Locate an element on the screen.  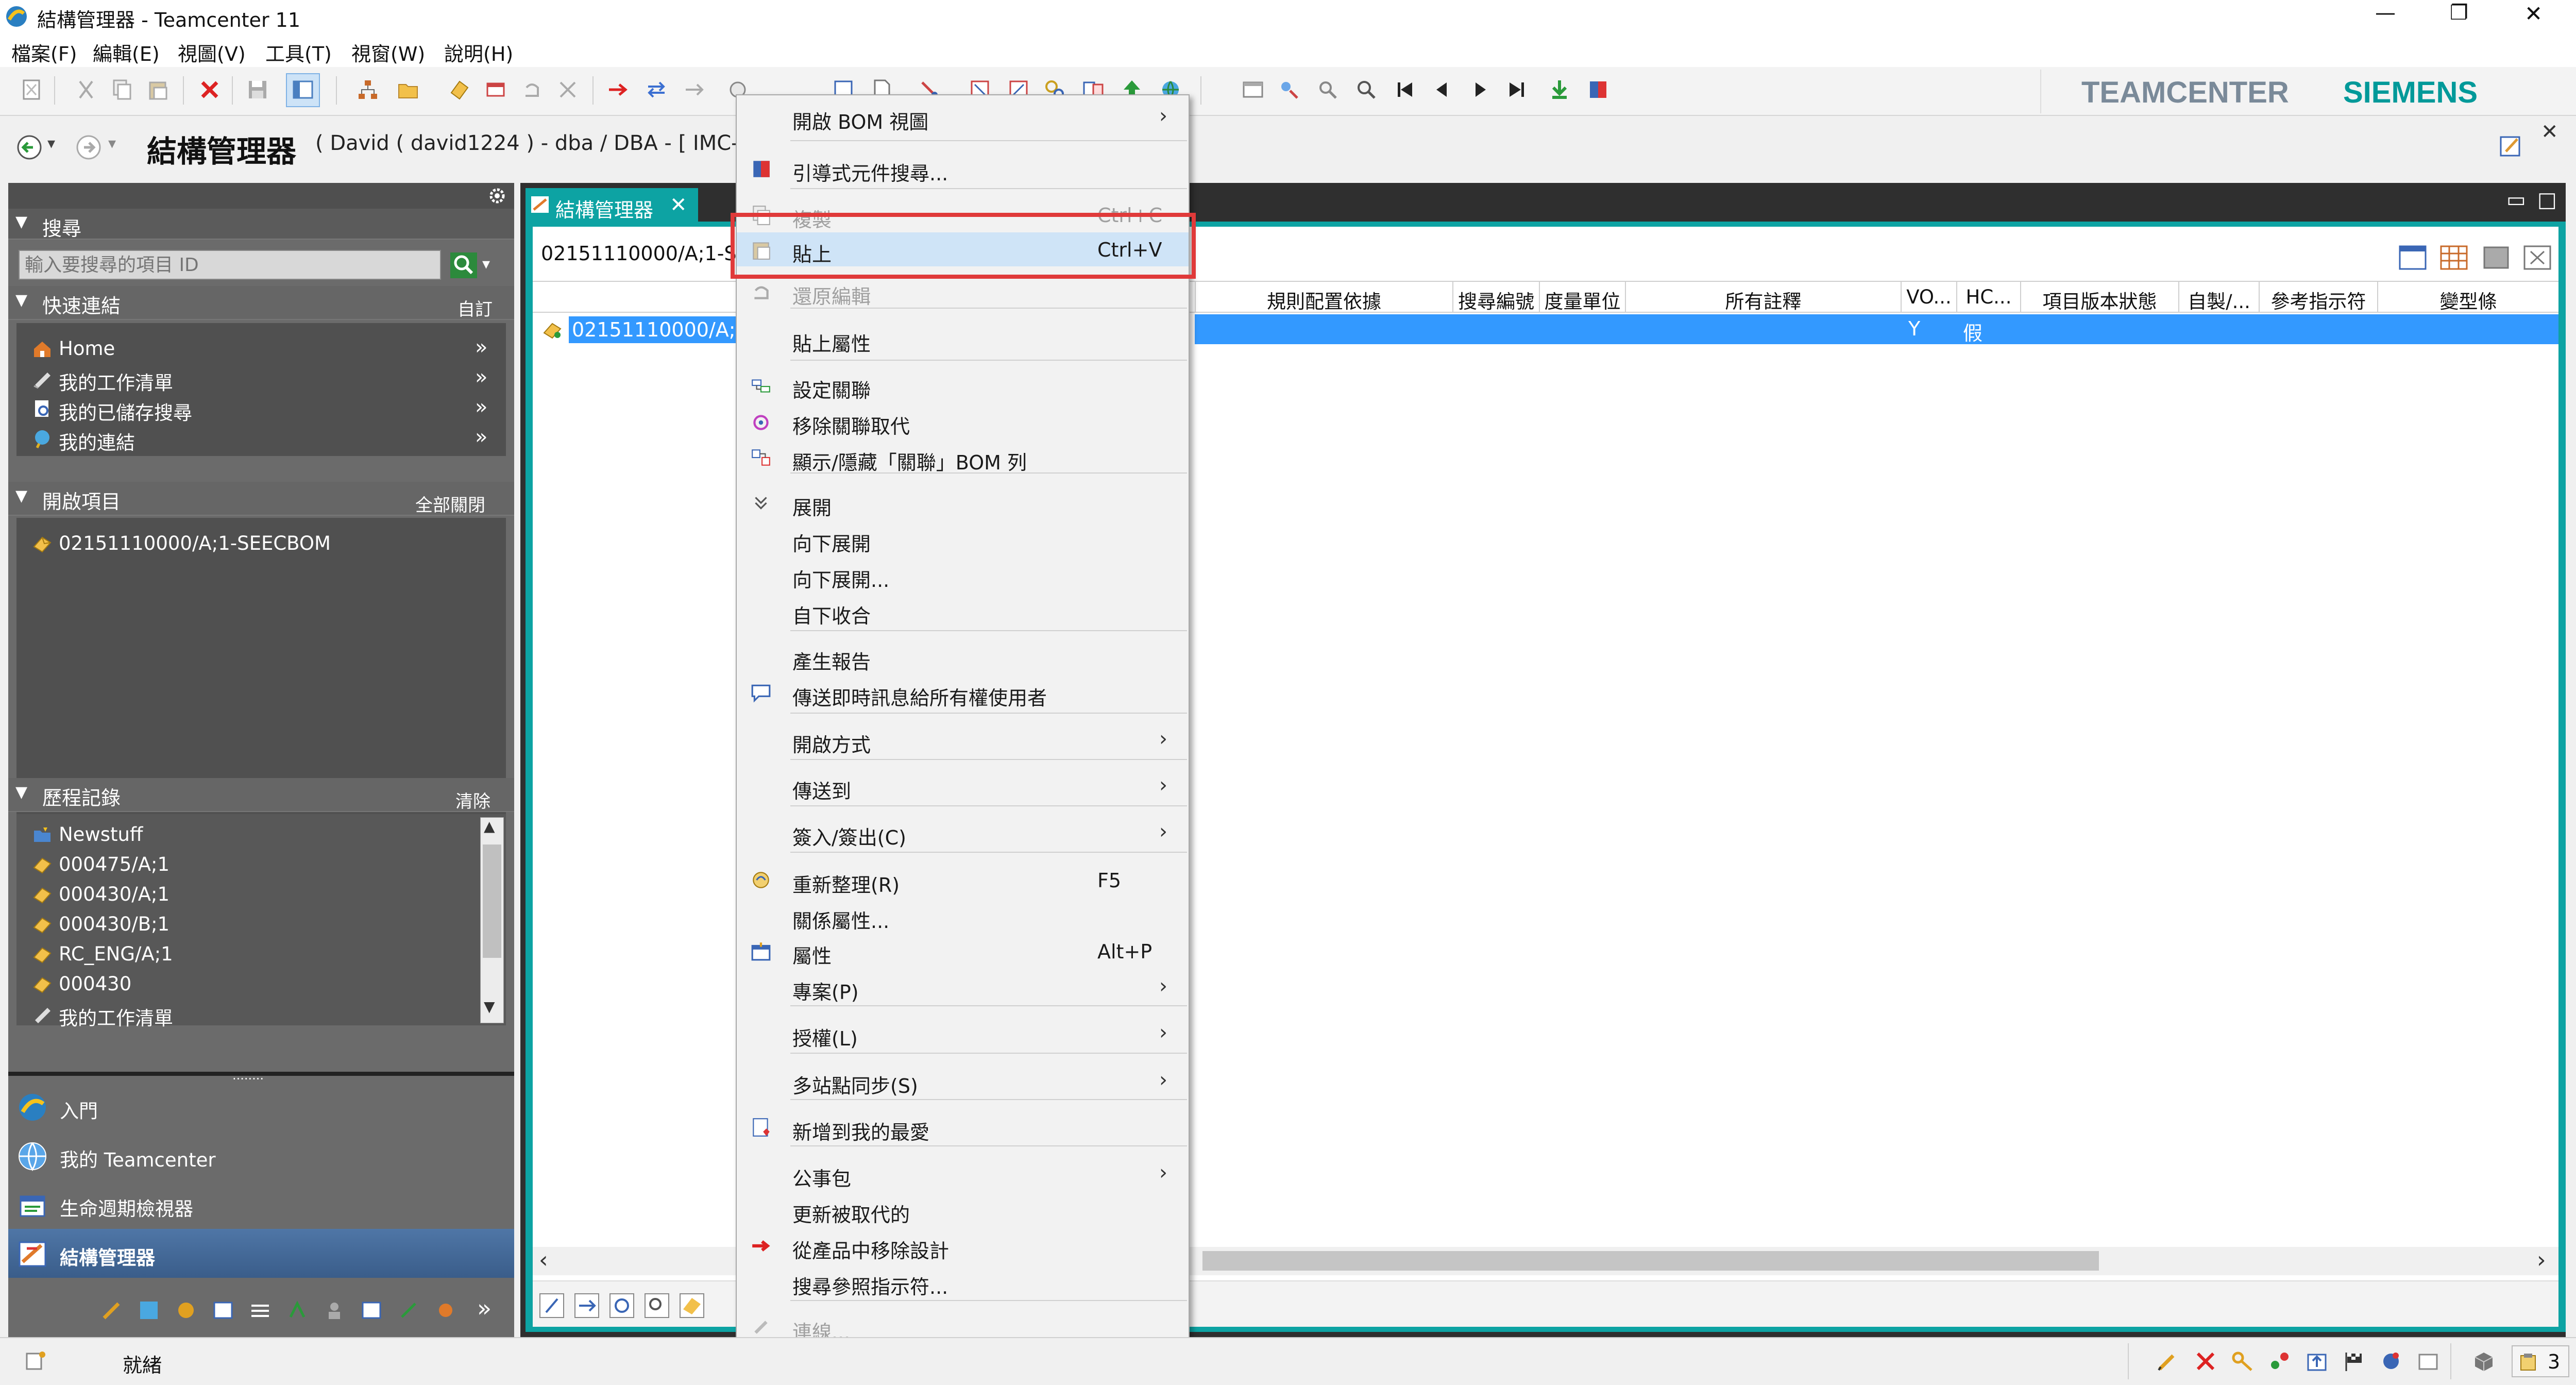
undo-icon is located at coordinates (531, 89).